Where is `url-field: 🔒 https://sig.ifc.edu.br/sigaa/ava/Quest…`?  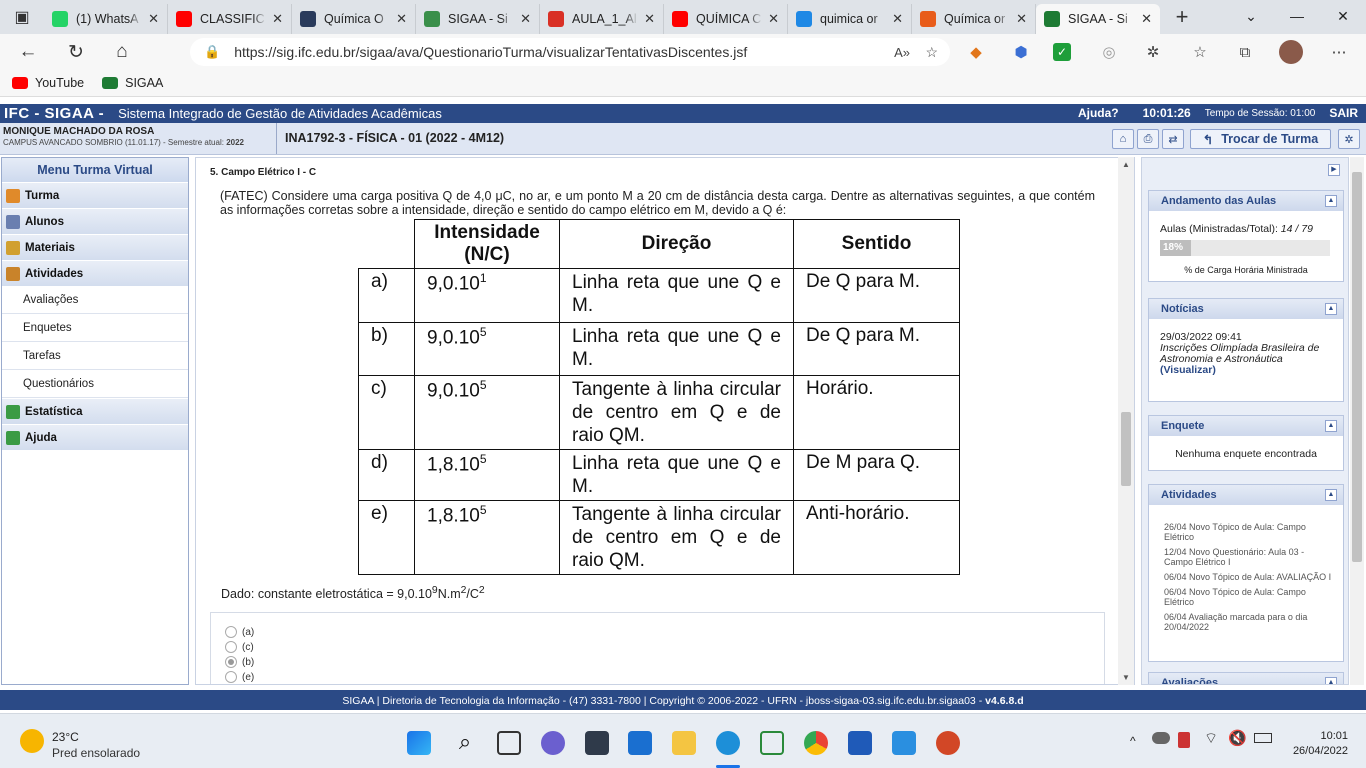 url-field: 🔒 https://sig.ifc.edu.br/sigaa/ava/Quest… is located at coordinates (570, 52).